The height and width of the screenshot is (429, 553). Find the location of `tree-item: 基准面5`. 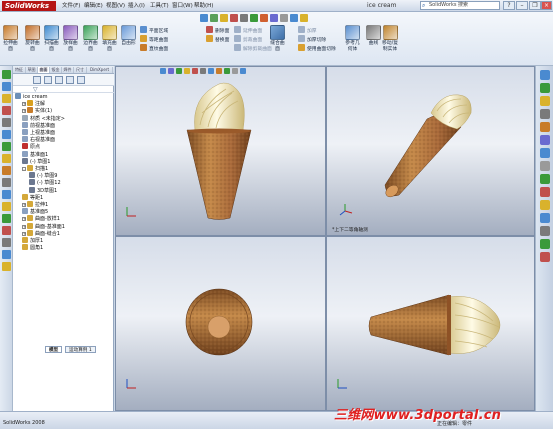

tree-item: 基准面5 is located at coordinates (35, 211).